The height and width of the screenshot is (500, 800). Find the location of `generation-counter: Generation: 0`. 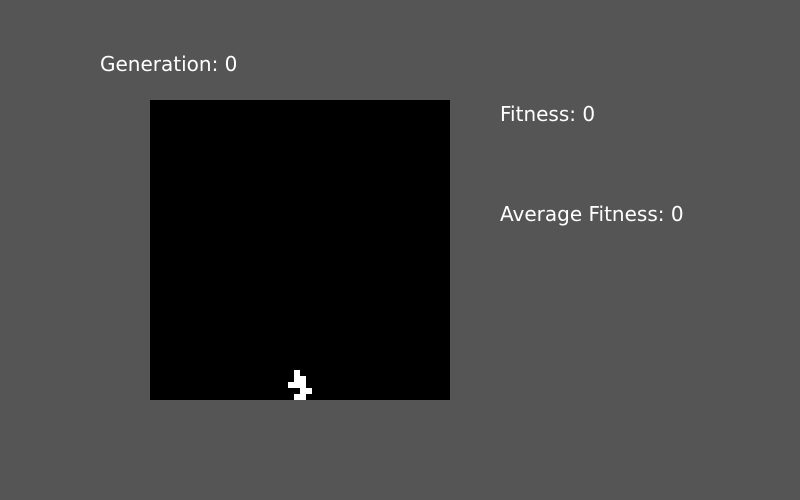

generation-counter: Generation: 0 is located at coordinates (169, 64).